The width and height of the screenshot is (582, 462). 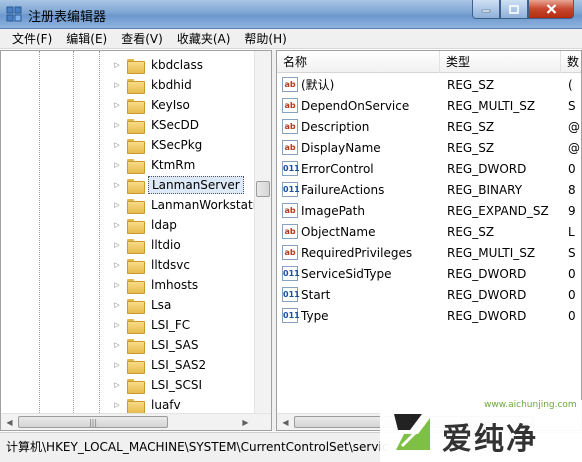 What do you see at coordinates (153, 85) in the screenshot?
I see `tree-item: ▷ kbdhid` at bounding box center [153, 85].